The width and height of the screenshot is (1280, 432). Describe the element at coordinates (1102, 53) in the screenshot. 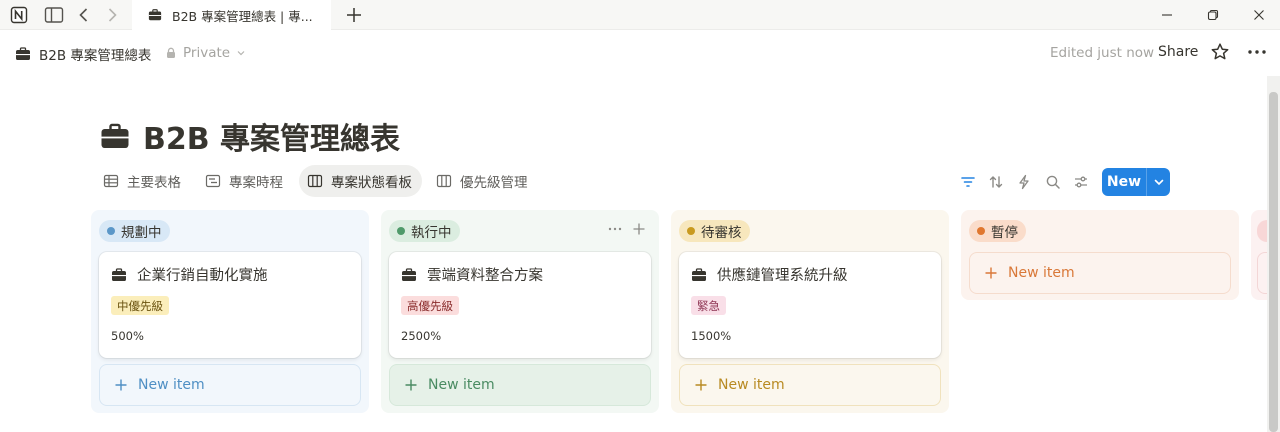

I see `edited-status: Edited just now` at that location.